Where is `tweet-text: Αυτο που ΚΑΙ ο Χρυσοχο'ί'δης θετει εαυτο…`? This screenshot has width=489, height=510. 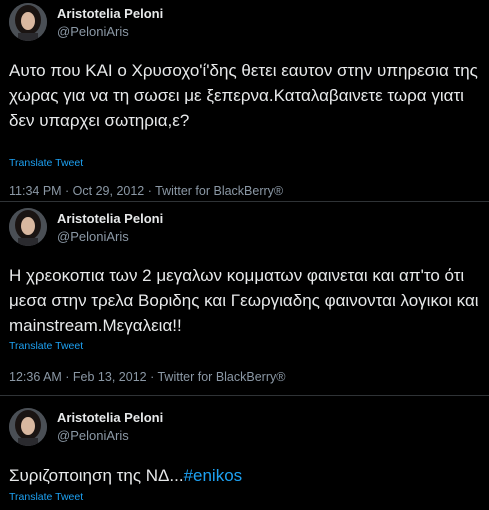 tweet-text: Αυτο που ΚΑΙ ο Χρυσοχο'ί'δης θετει εαυτο… is located at coordinates (243, 95).